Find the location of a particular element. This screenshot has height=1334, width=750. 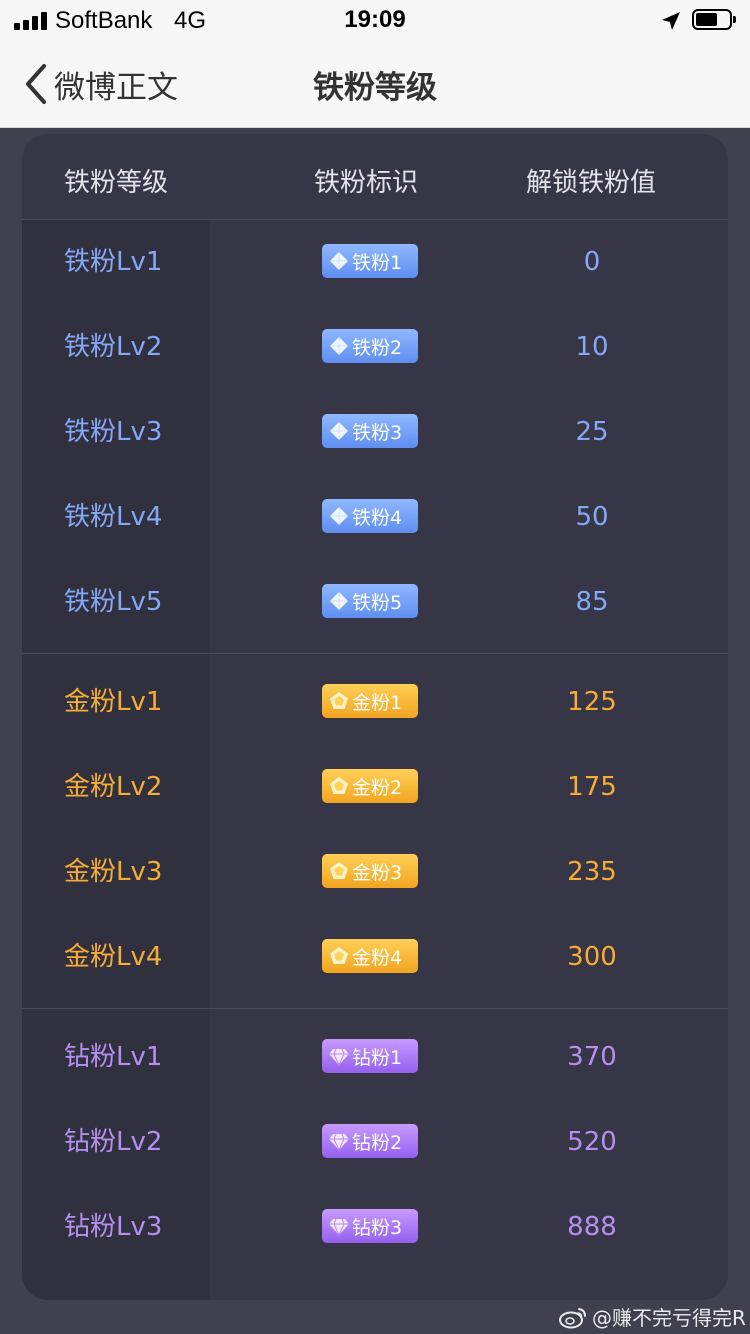

watermark: @赚不完亏得完R is located at coordinates (652, 1316).